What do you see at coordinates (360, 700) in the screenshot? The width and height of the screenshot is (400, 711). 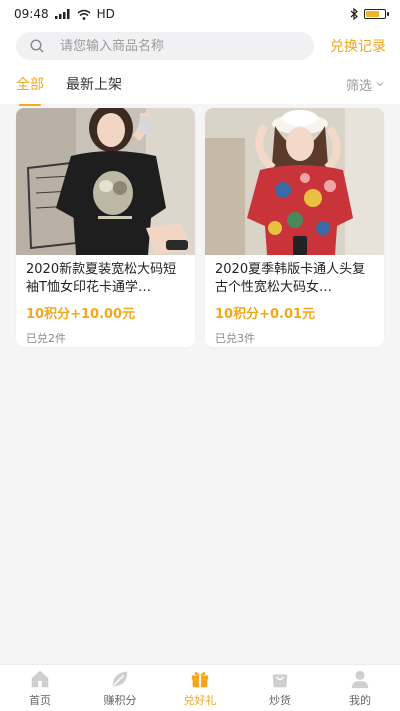 I see `nav-label: 我的` at bounding box center [360, 700].